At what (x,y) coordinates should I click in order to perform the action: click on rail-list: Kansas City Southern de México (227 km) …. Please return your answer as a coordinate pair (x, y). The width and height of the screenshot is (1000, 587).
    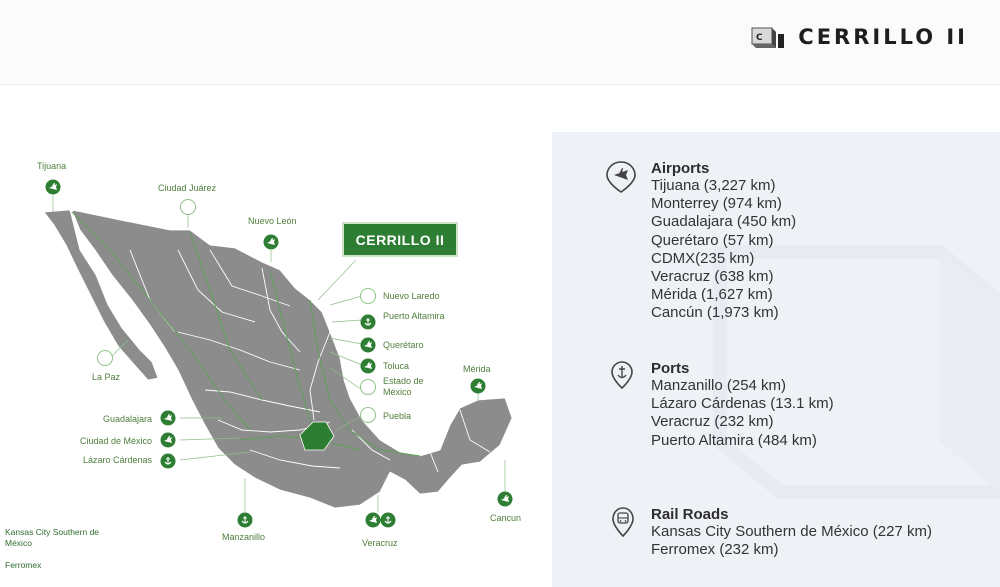
    Looking at the image, I should click on (791, 541).